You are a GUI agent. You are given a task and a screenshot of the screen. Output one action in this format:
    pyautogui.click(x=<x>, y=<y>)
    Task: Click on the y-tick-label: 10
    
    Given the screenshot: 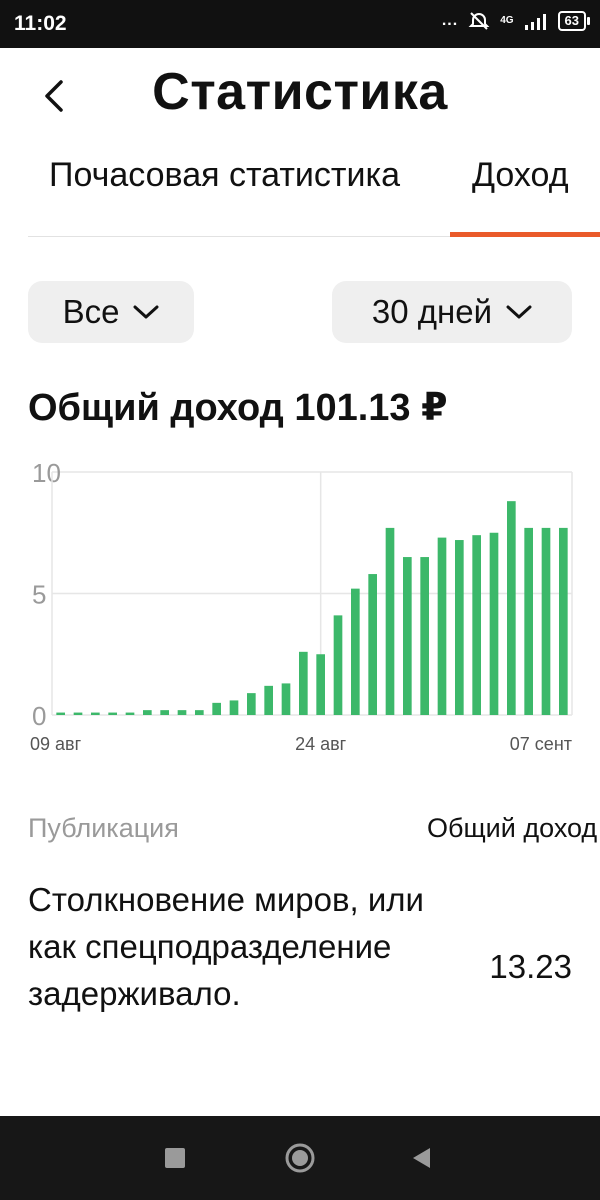 What is the action you would take?
    pyautogui.click(x=46, y=473)
    